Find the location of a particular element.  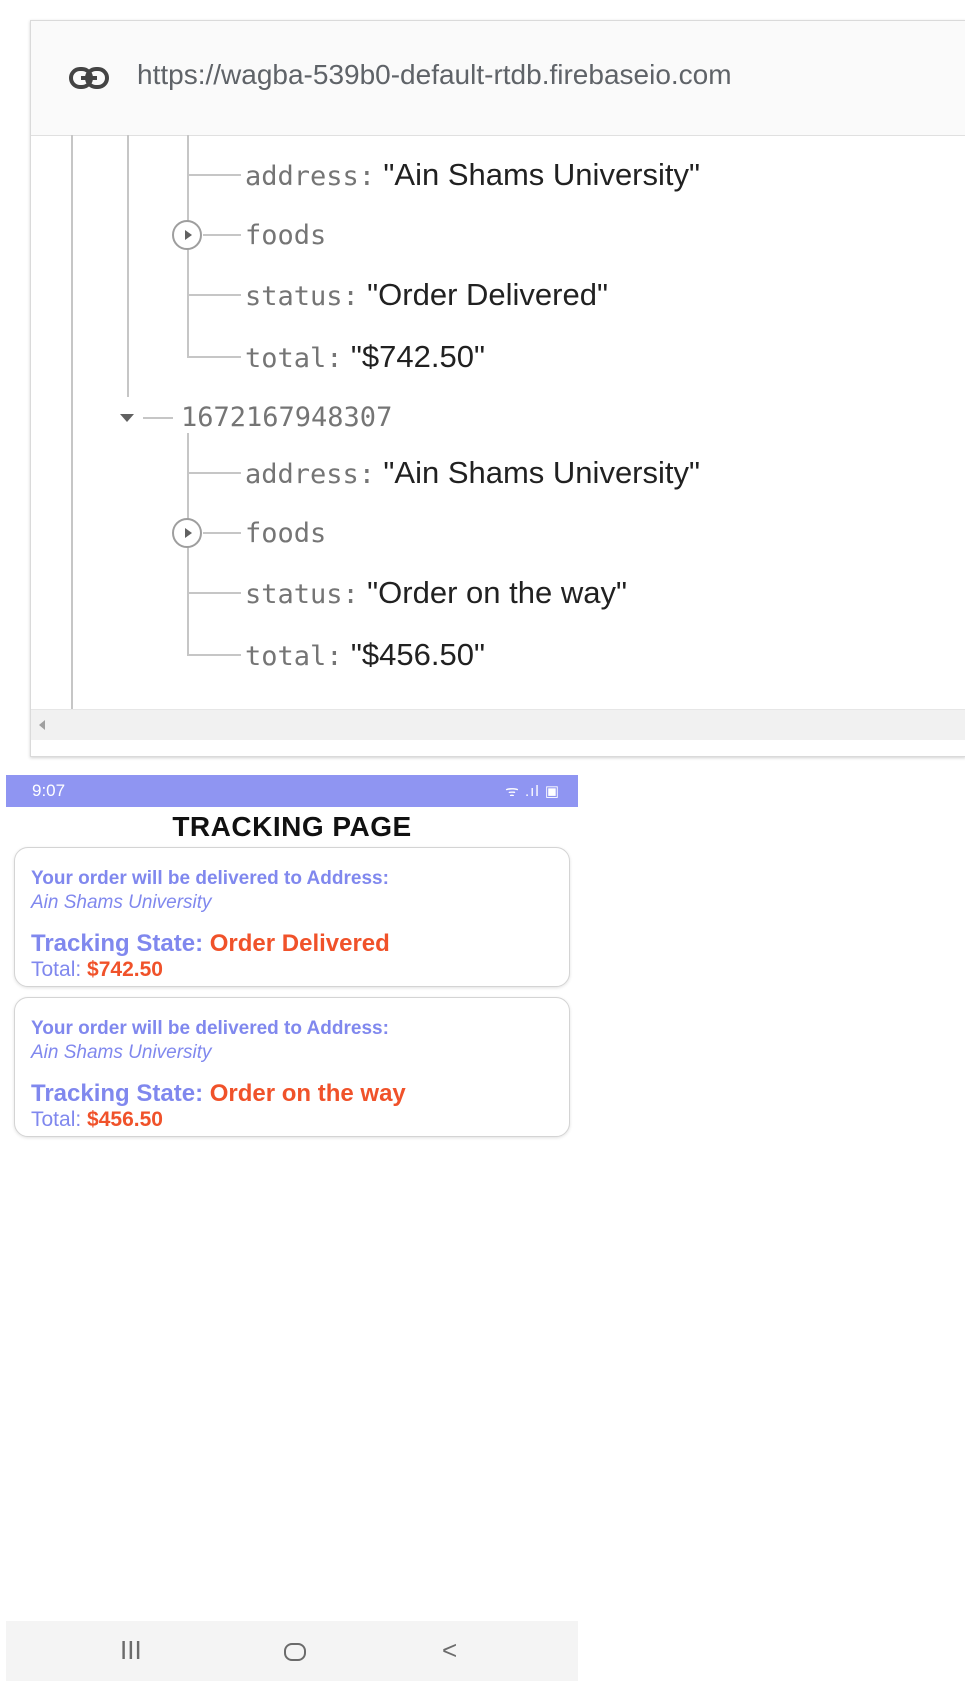

tracking-state: Tracking State: Order on the way is located at coordinates (218, 1094).